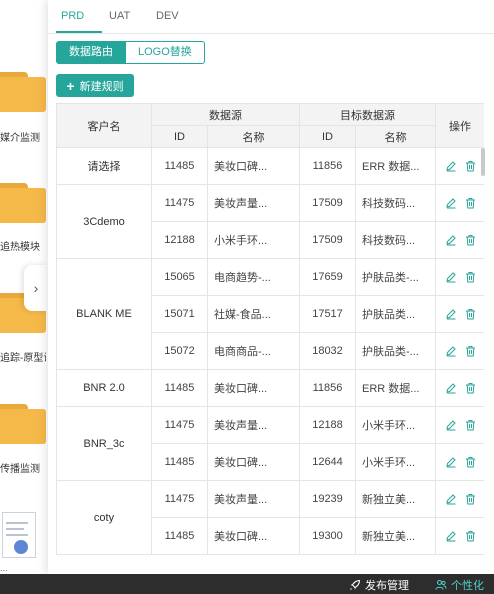 The width and height of the screenshot is (494, 594). What do you see at coordinates (327, 203) in the screenshot?
I see `target-id-cell: 17509` at bounding box center [327, 203].